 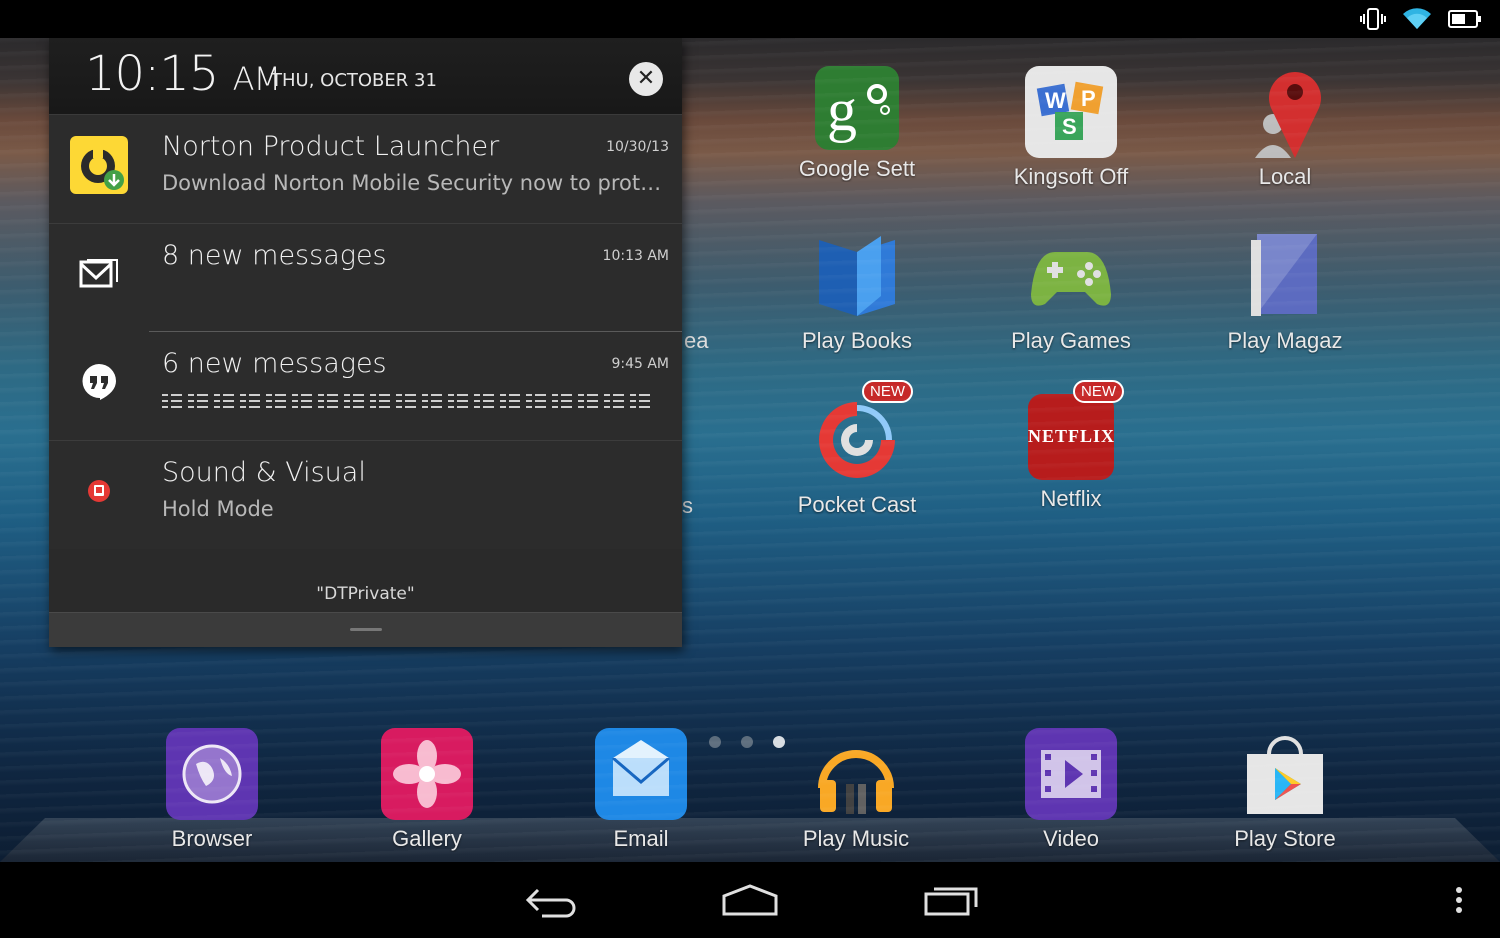 I want to click on navigation-bar, so click(x=750, y=900).